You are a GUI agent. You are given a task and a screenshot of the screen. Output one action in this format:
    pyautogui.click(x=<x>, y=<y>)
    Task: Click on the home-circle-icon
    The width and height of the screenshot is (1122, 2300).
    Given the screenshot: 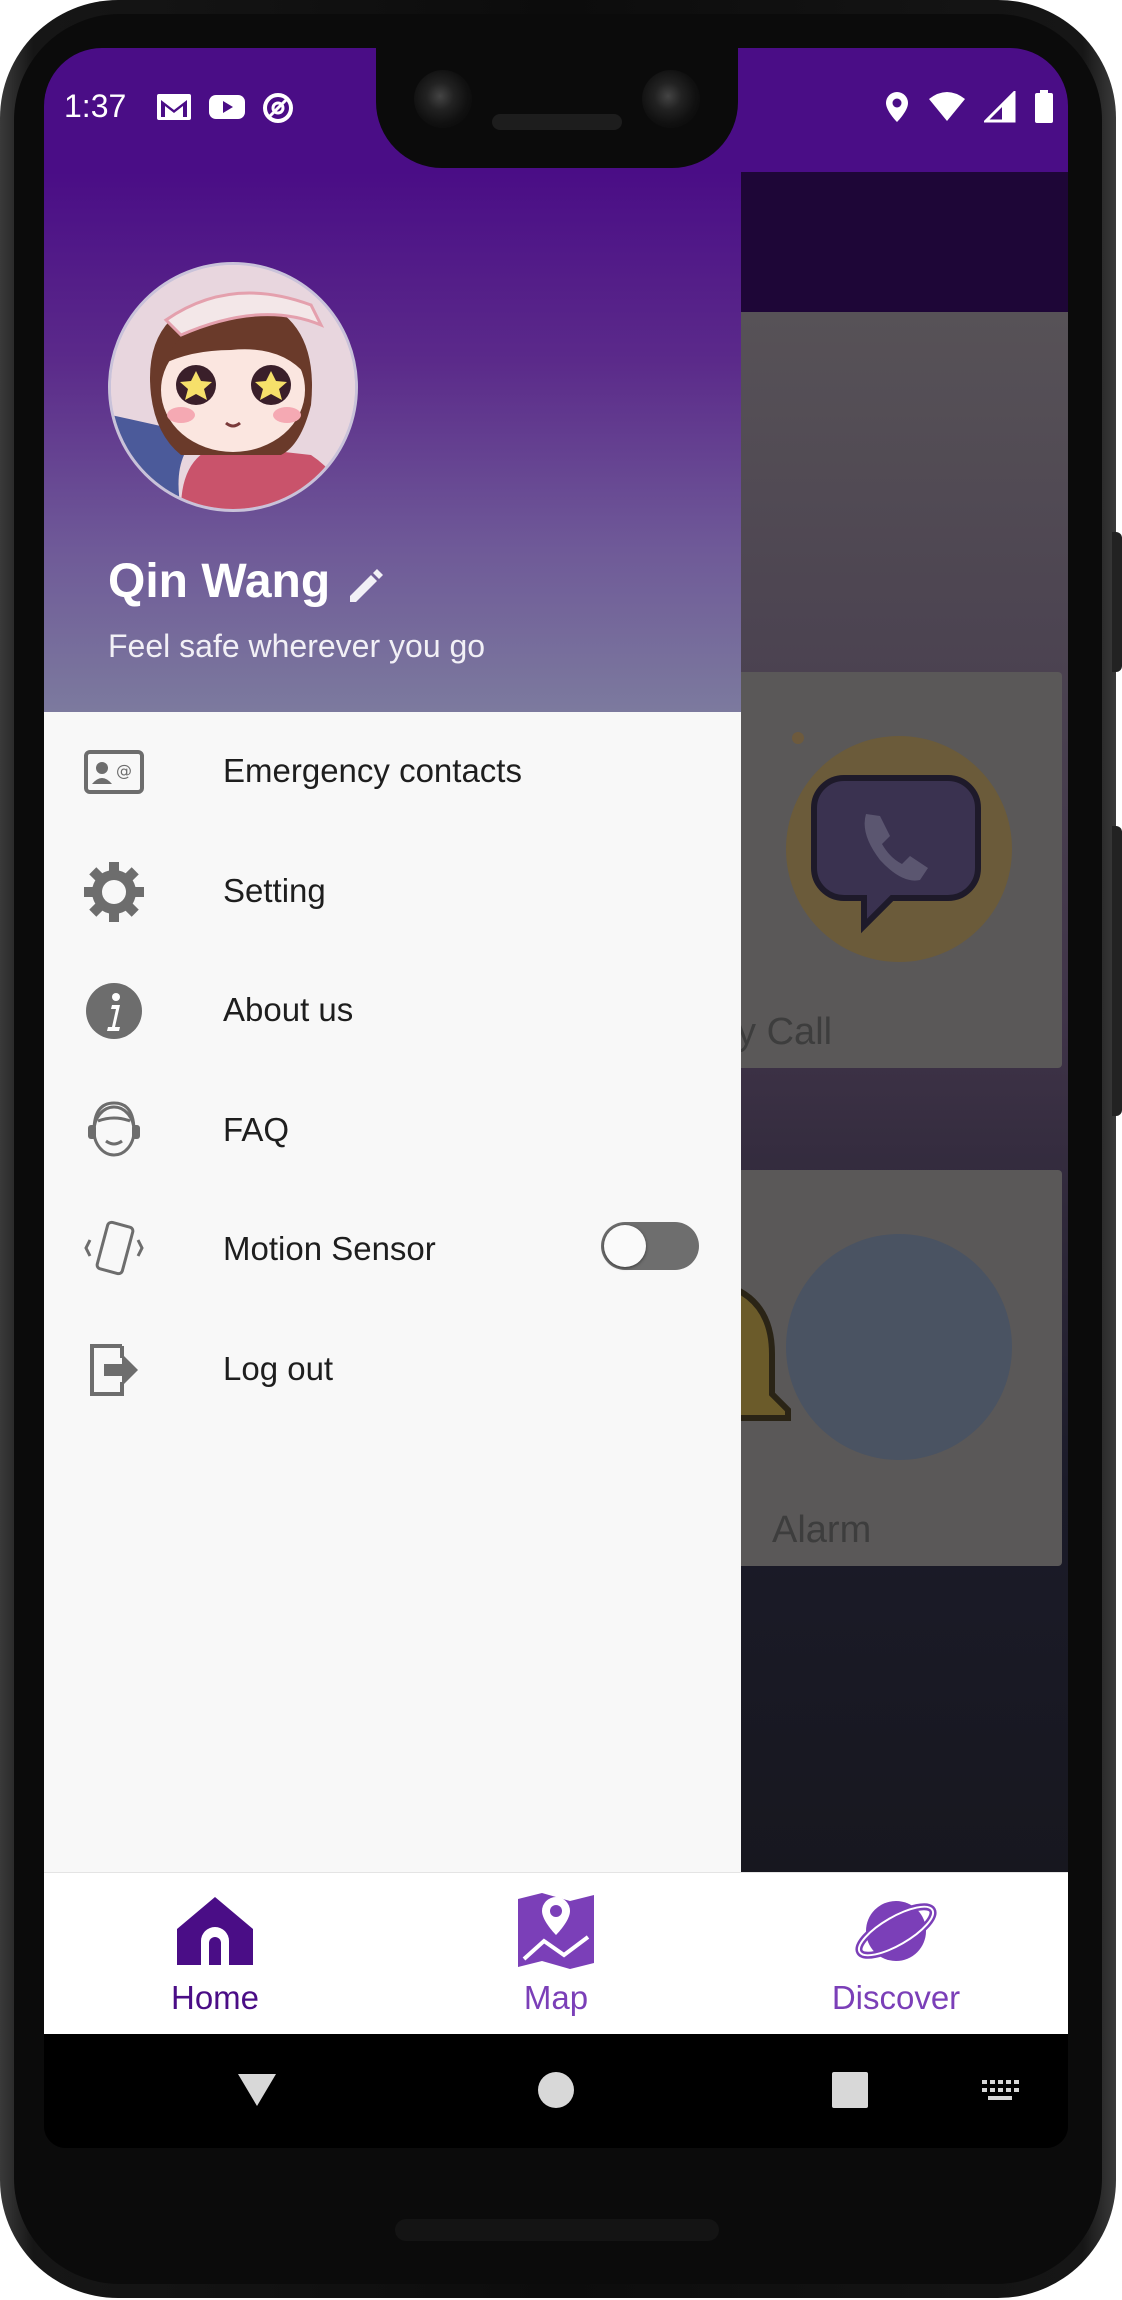 What is the action you would take?
    pyautogui.click(x=556, y=2090)
    